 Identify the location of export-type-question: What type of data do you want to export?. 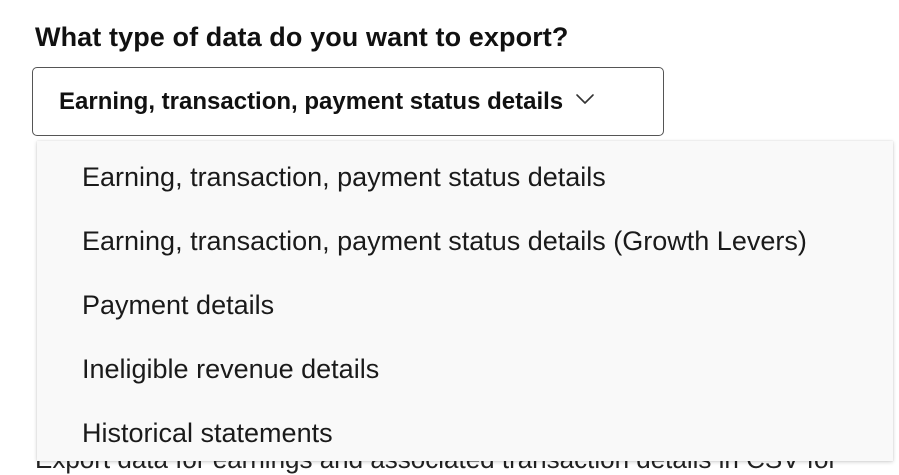
(302, 37).